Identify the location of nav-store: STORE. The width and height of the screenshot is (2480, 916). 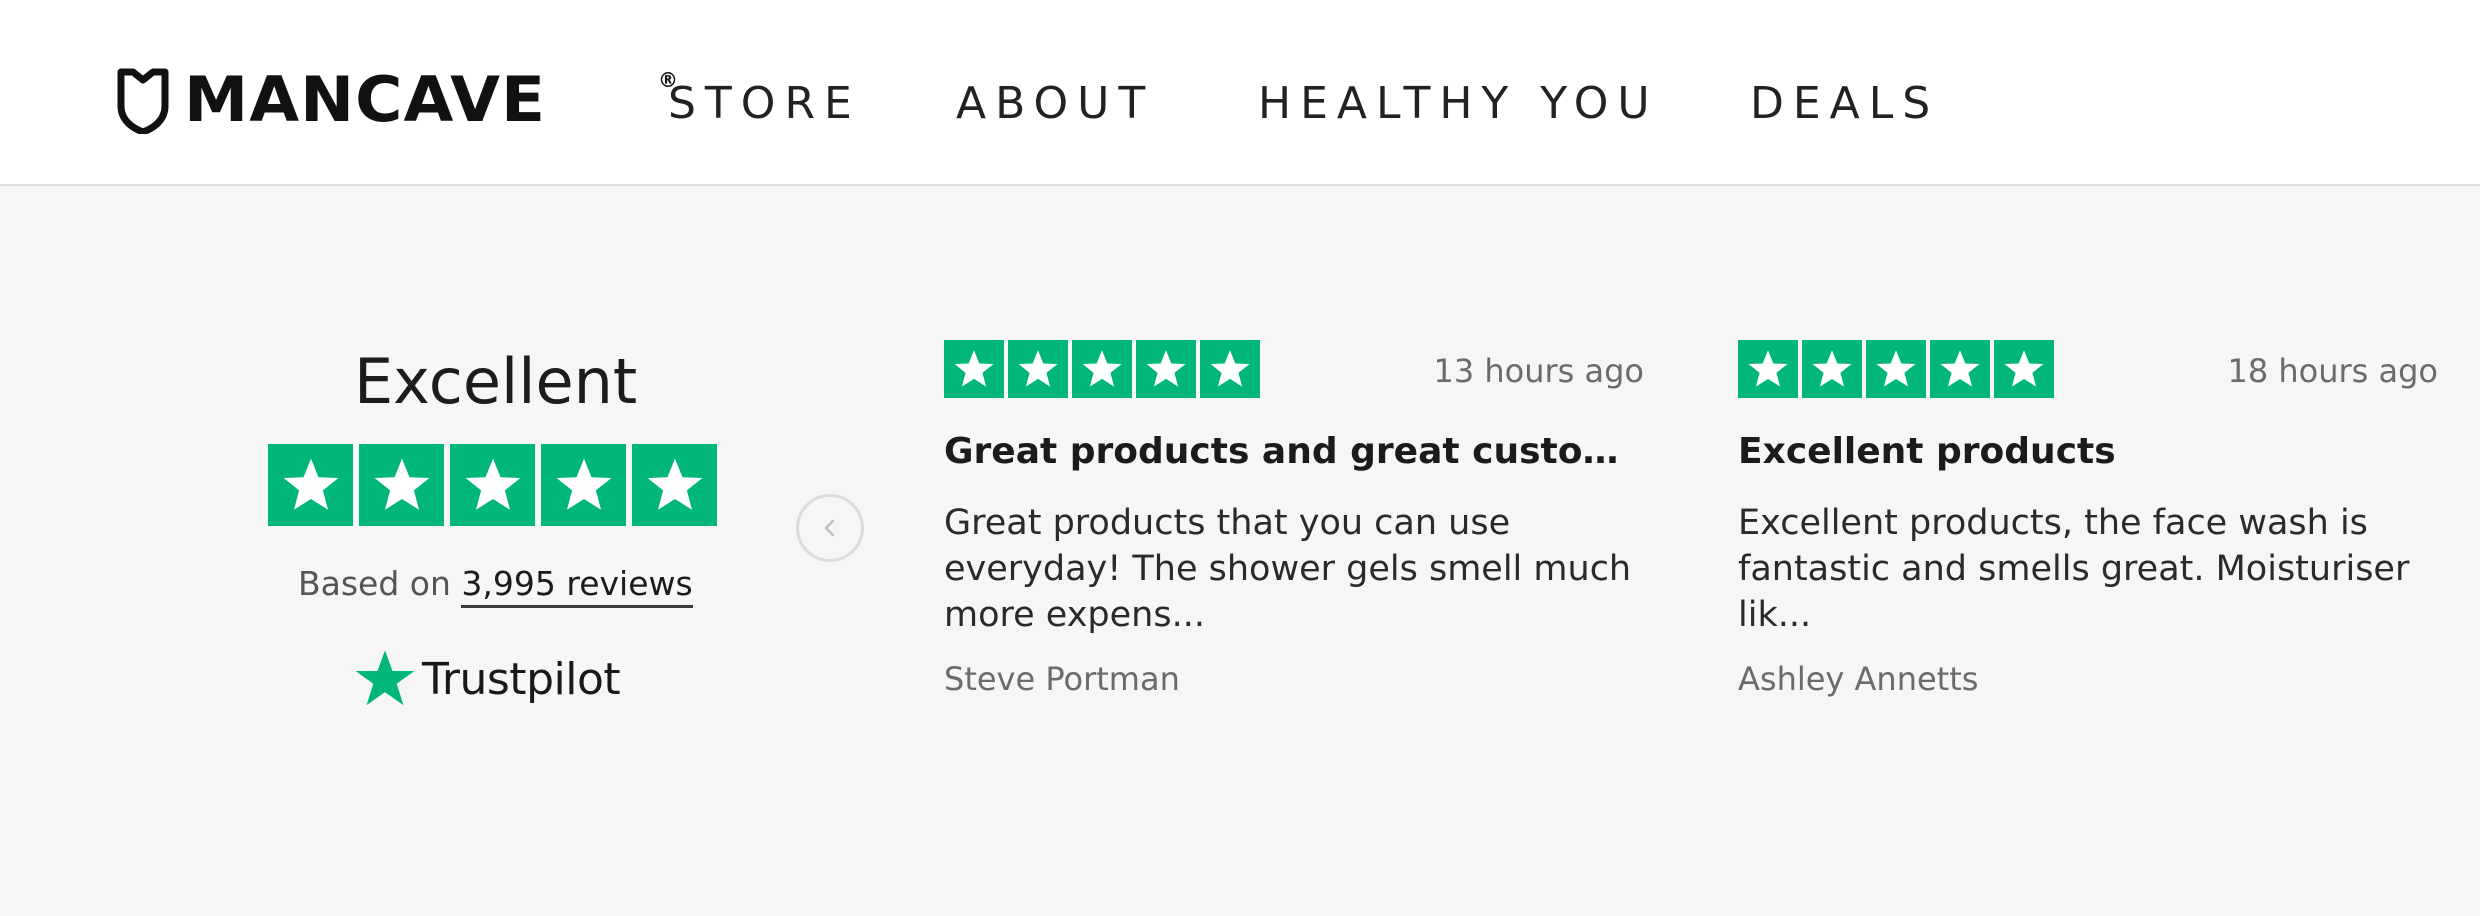
(764, 104).